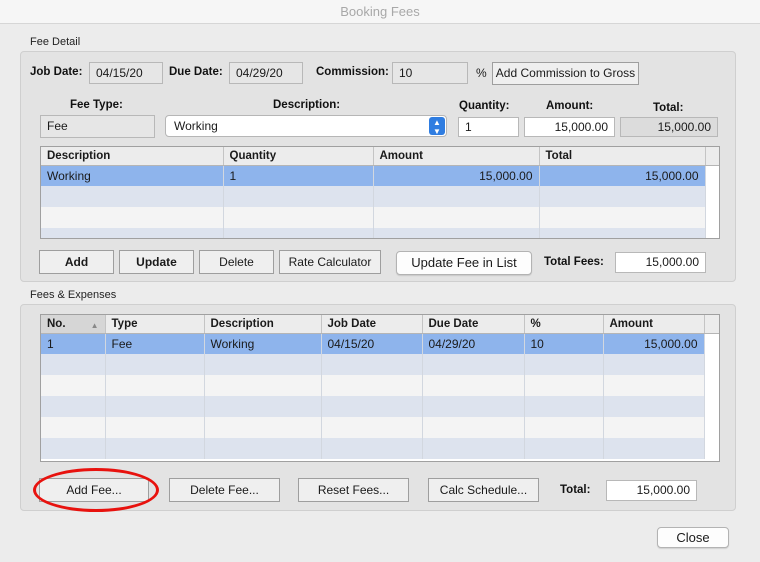 The image size is (760, 562). I want to click on table-cell: Fee, so click(155, 343).